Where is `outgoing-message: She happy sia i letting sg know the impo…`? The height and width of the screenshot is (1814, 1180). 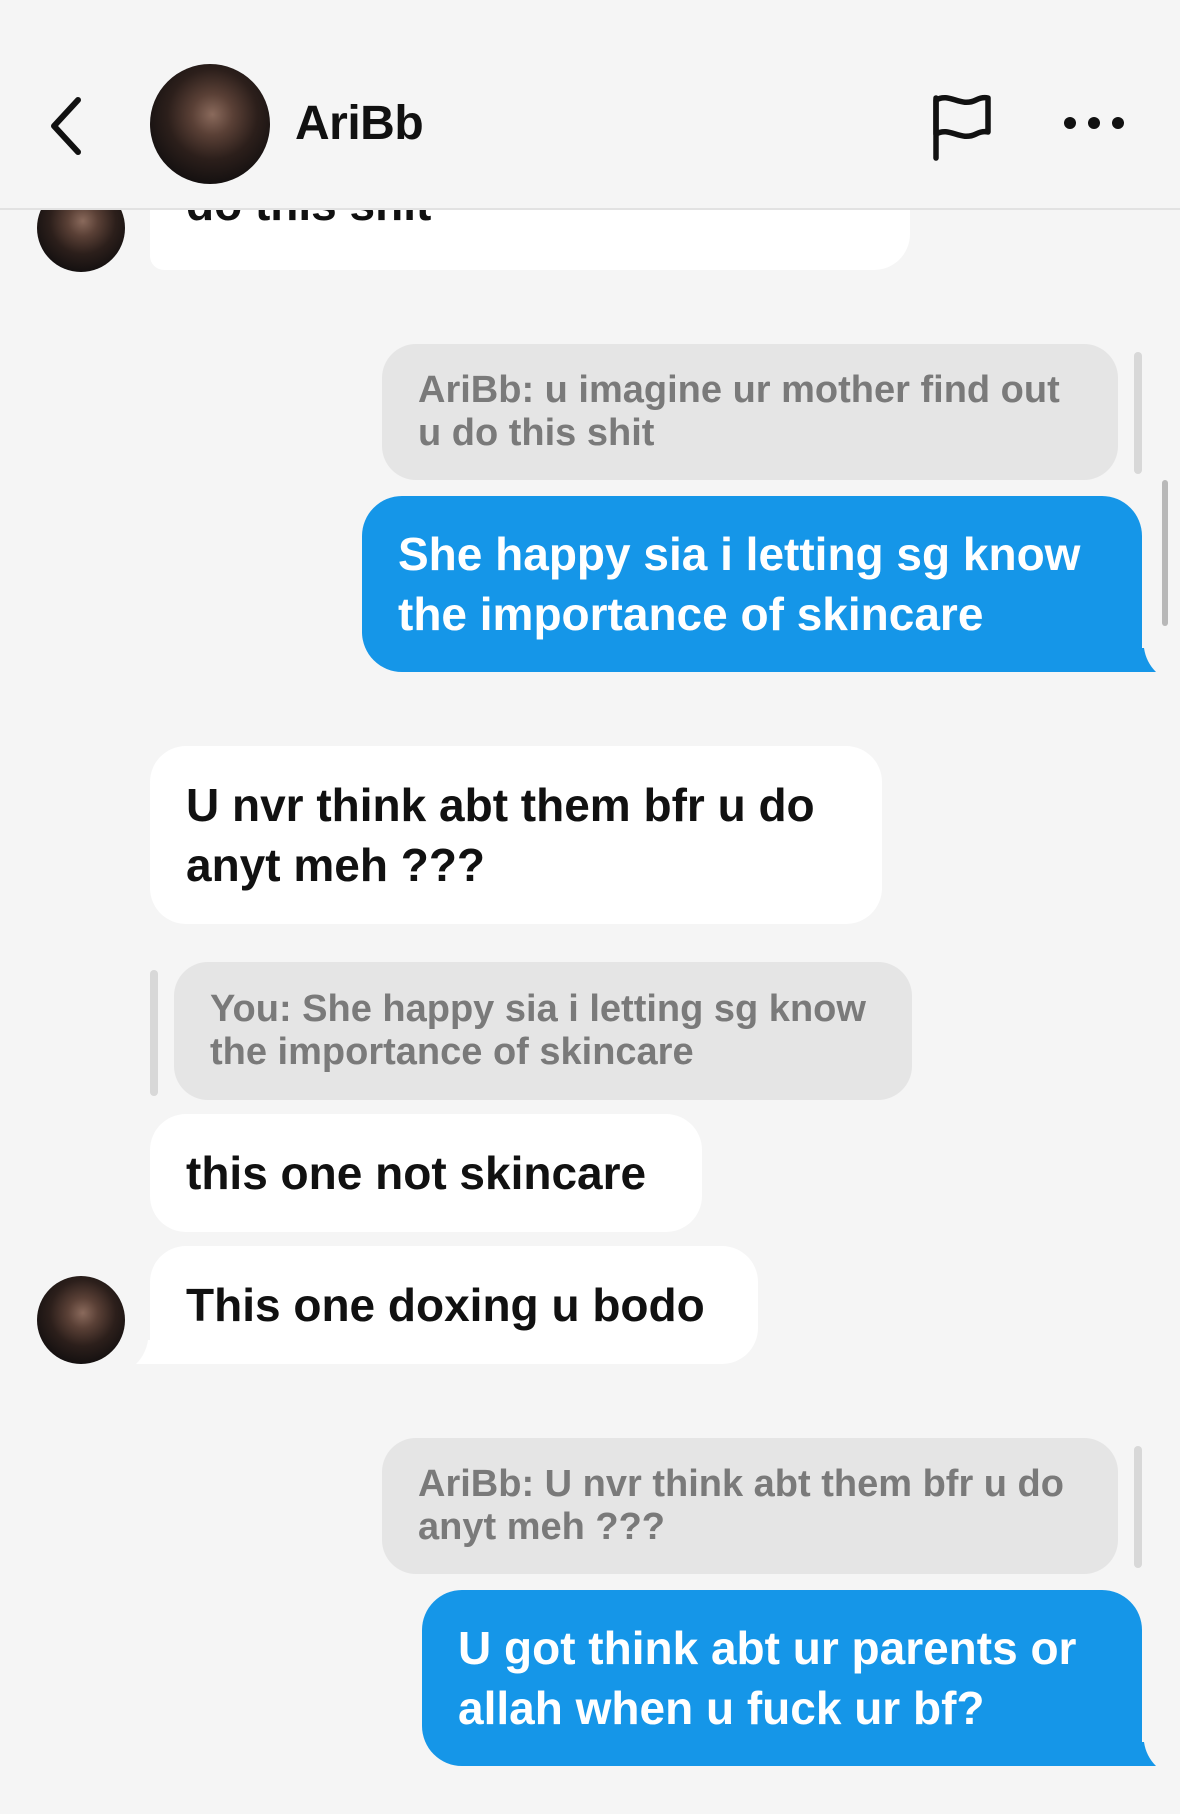 outgoing-message: She happy sia i letting sg know the impo… is located at coordinates (752, 584).